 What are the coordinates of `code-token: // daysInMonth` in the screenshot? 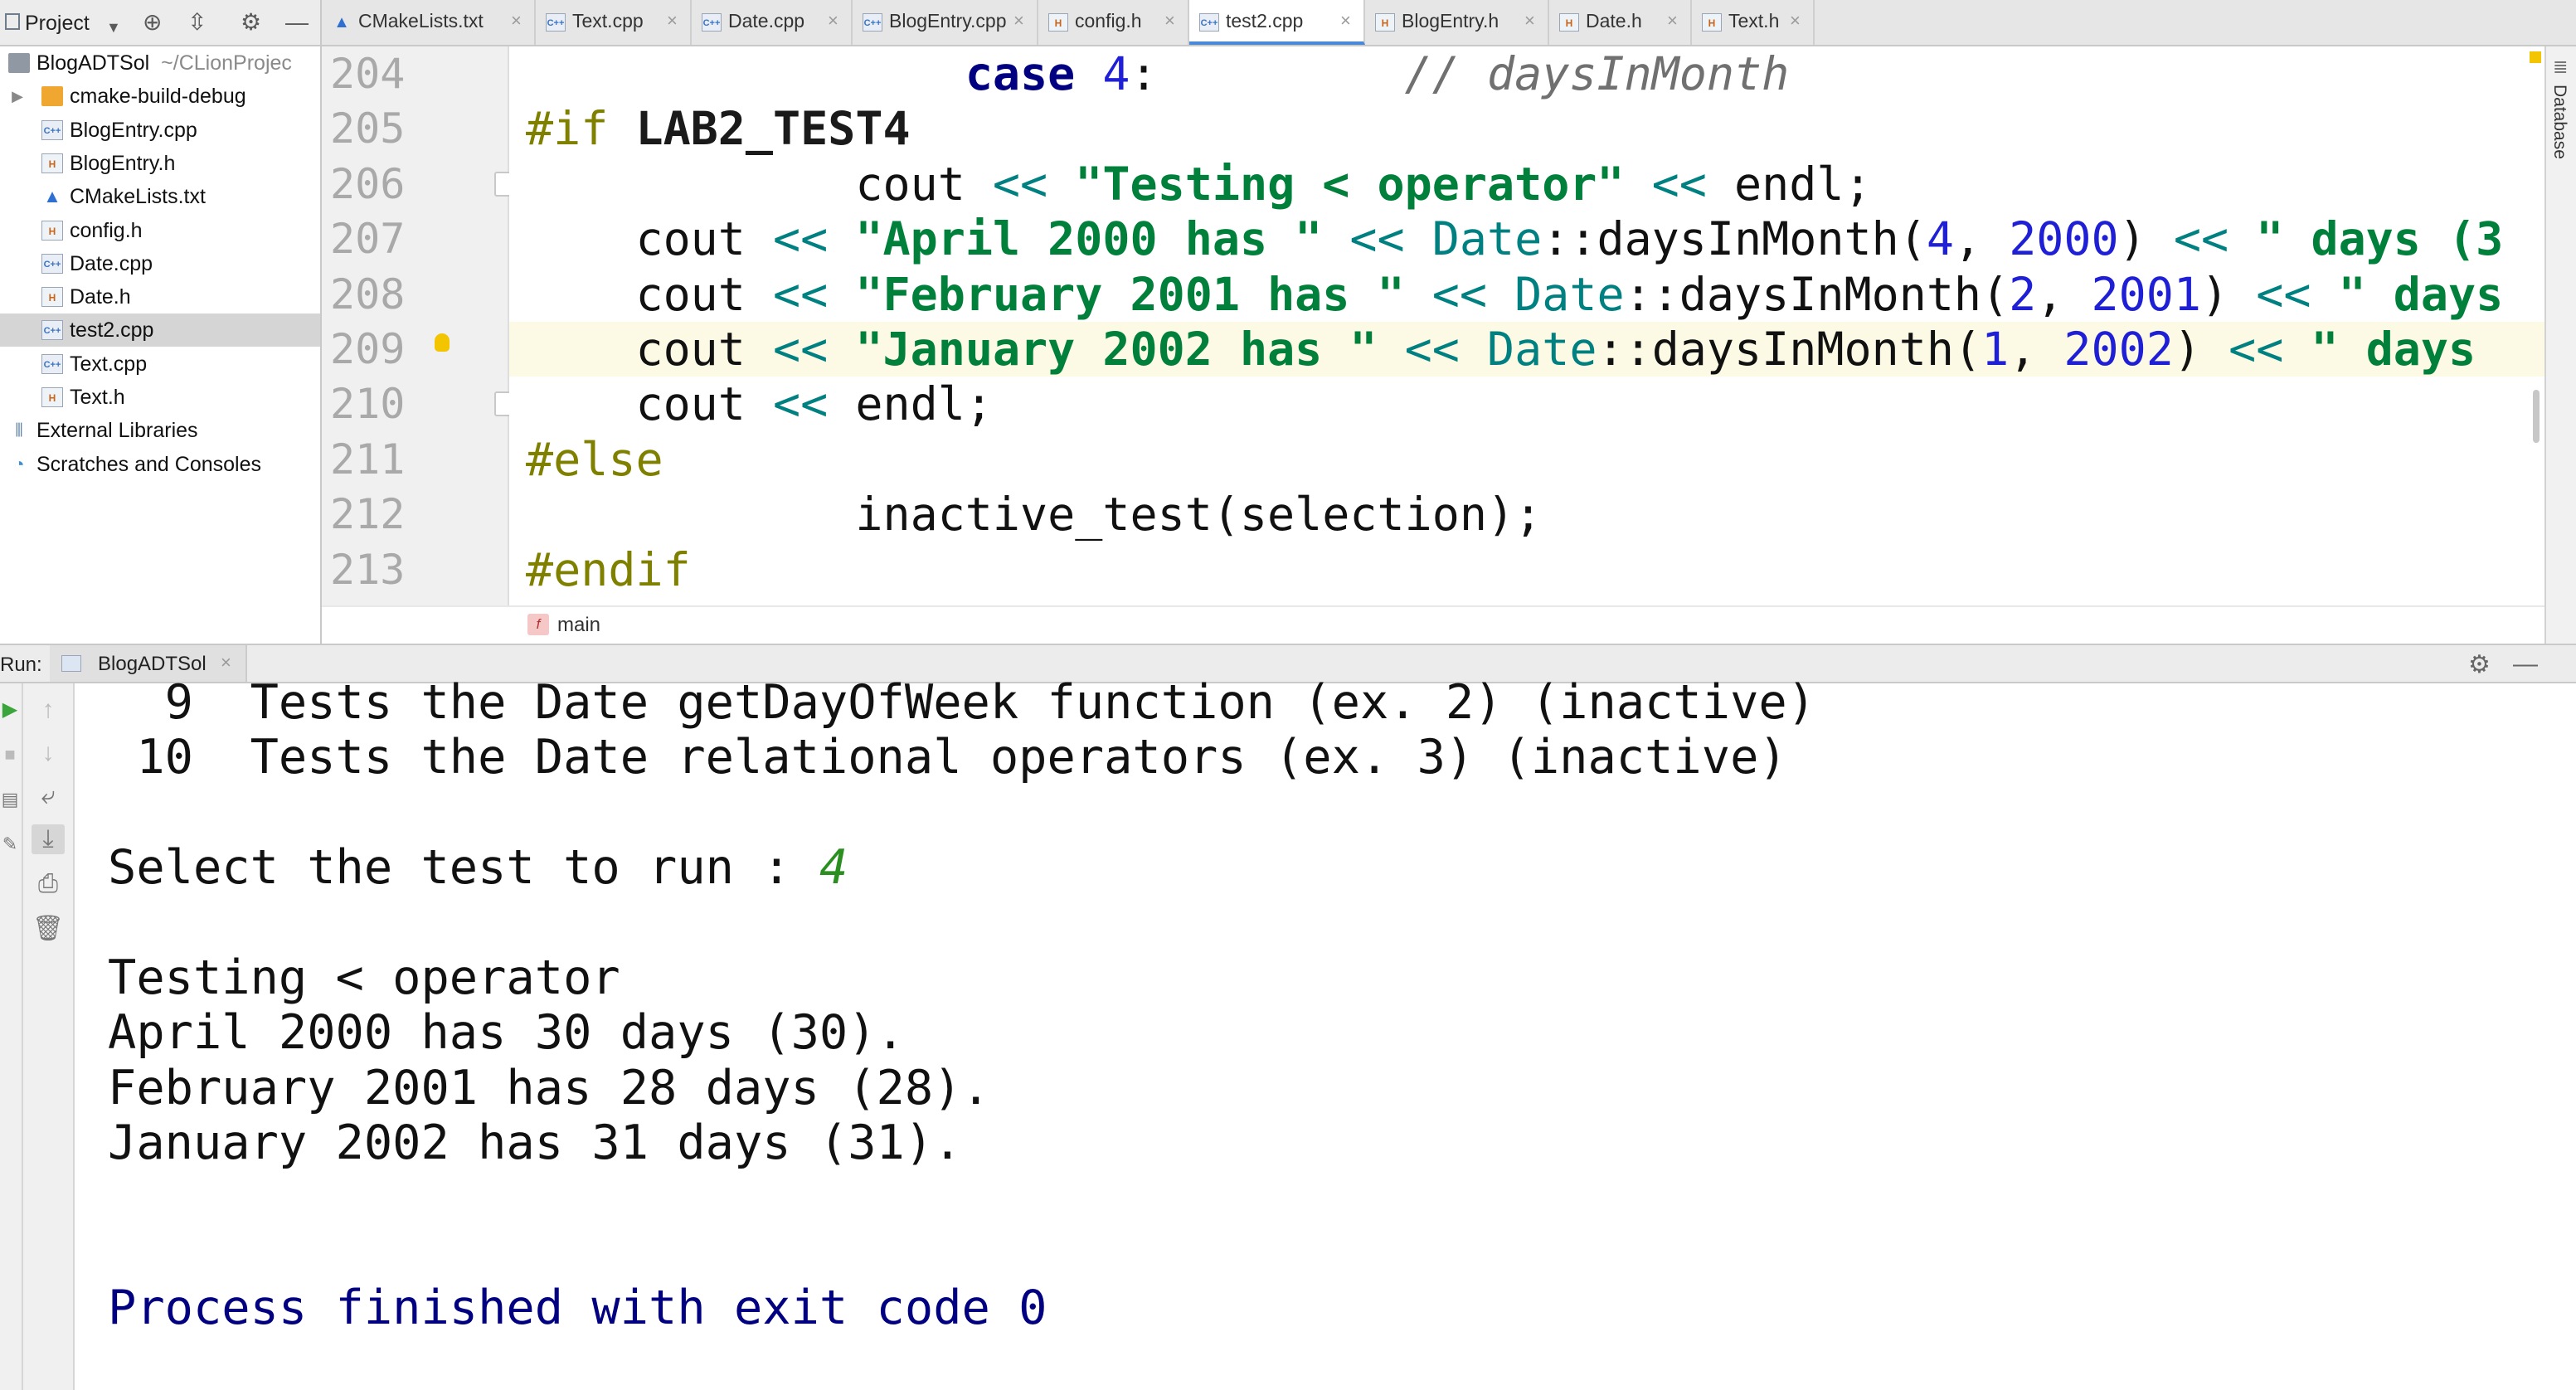 It's located at (1597, 73).